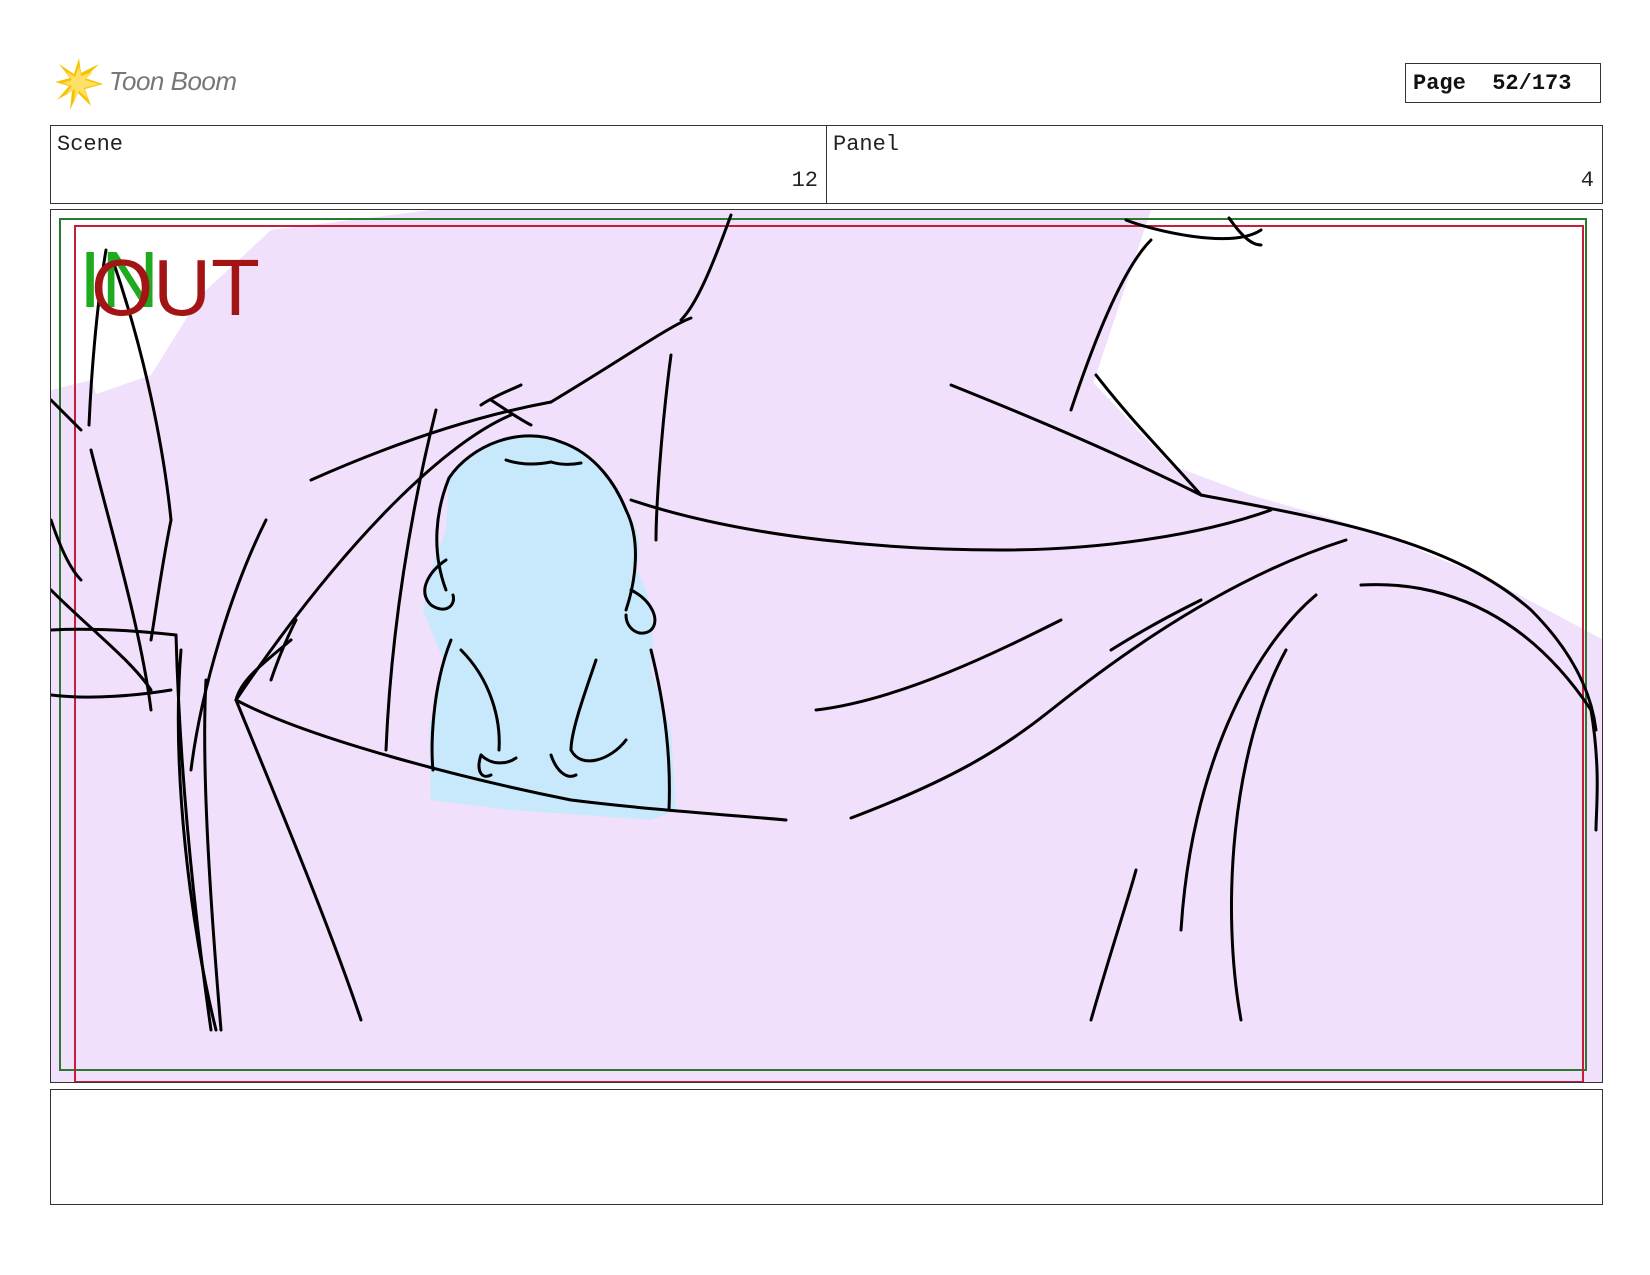  I want to click on scene-label: Scene, so click(90, 144).